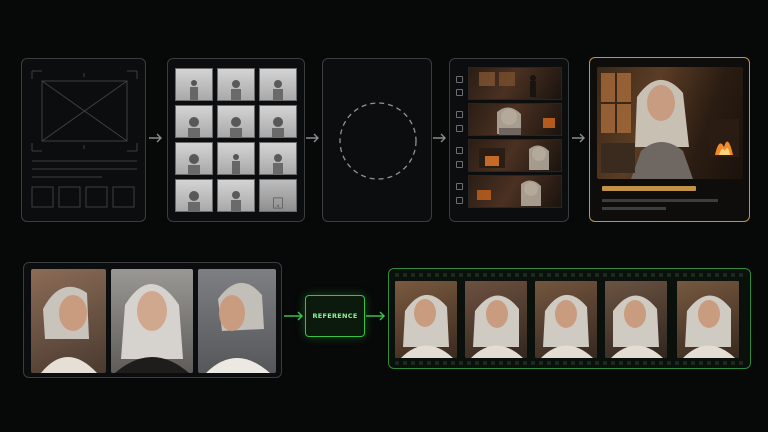 The height and width of the screenshot is (432, 768). What do you see at coordinates (670, 123) in the screenshot?
I see `final-render-image` at bounding box center [670, 123].